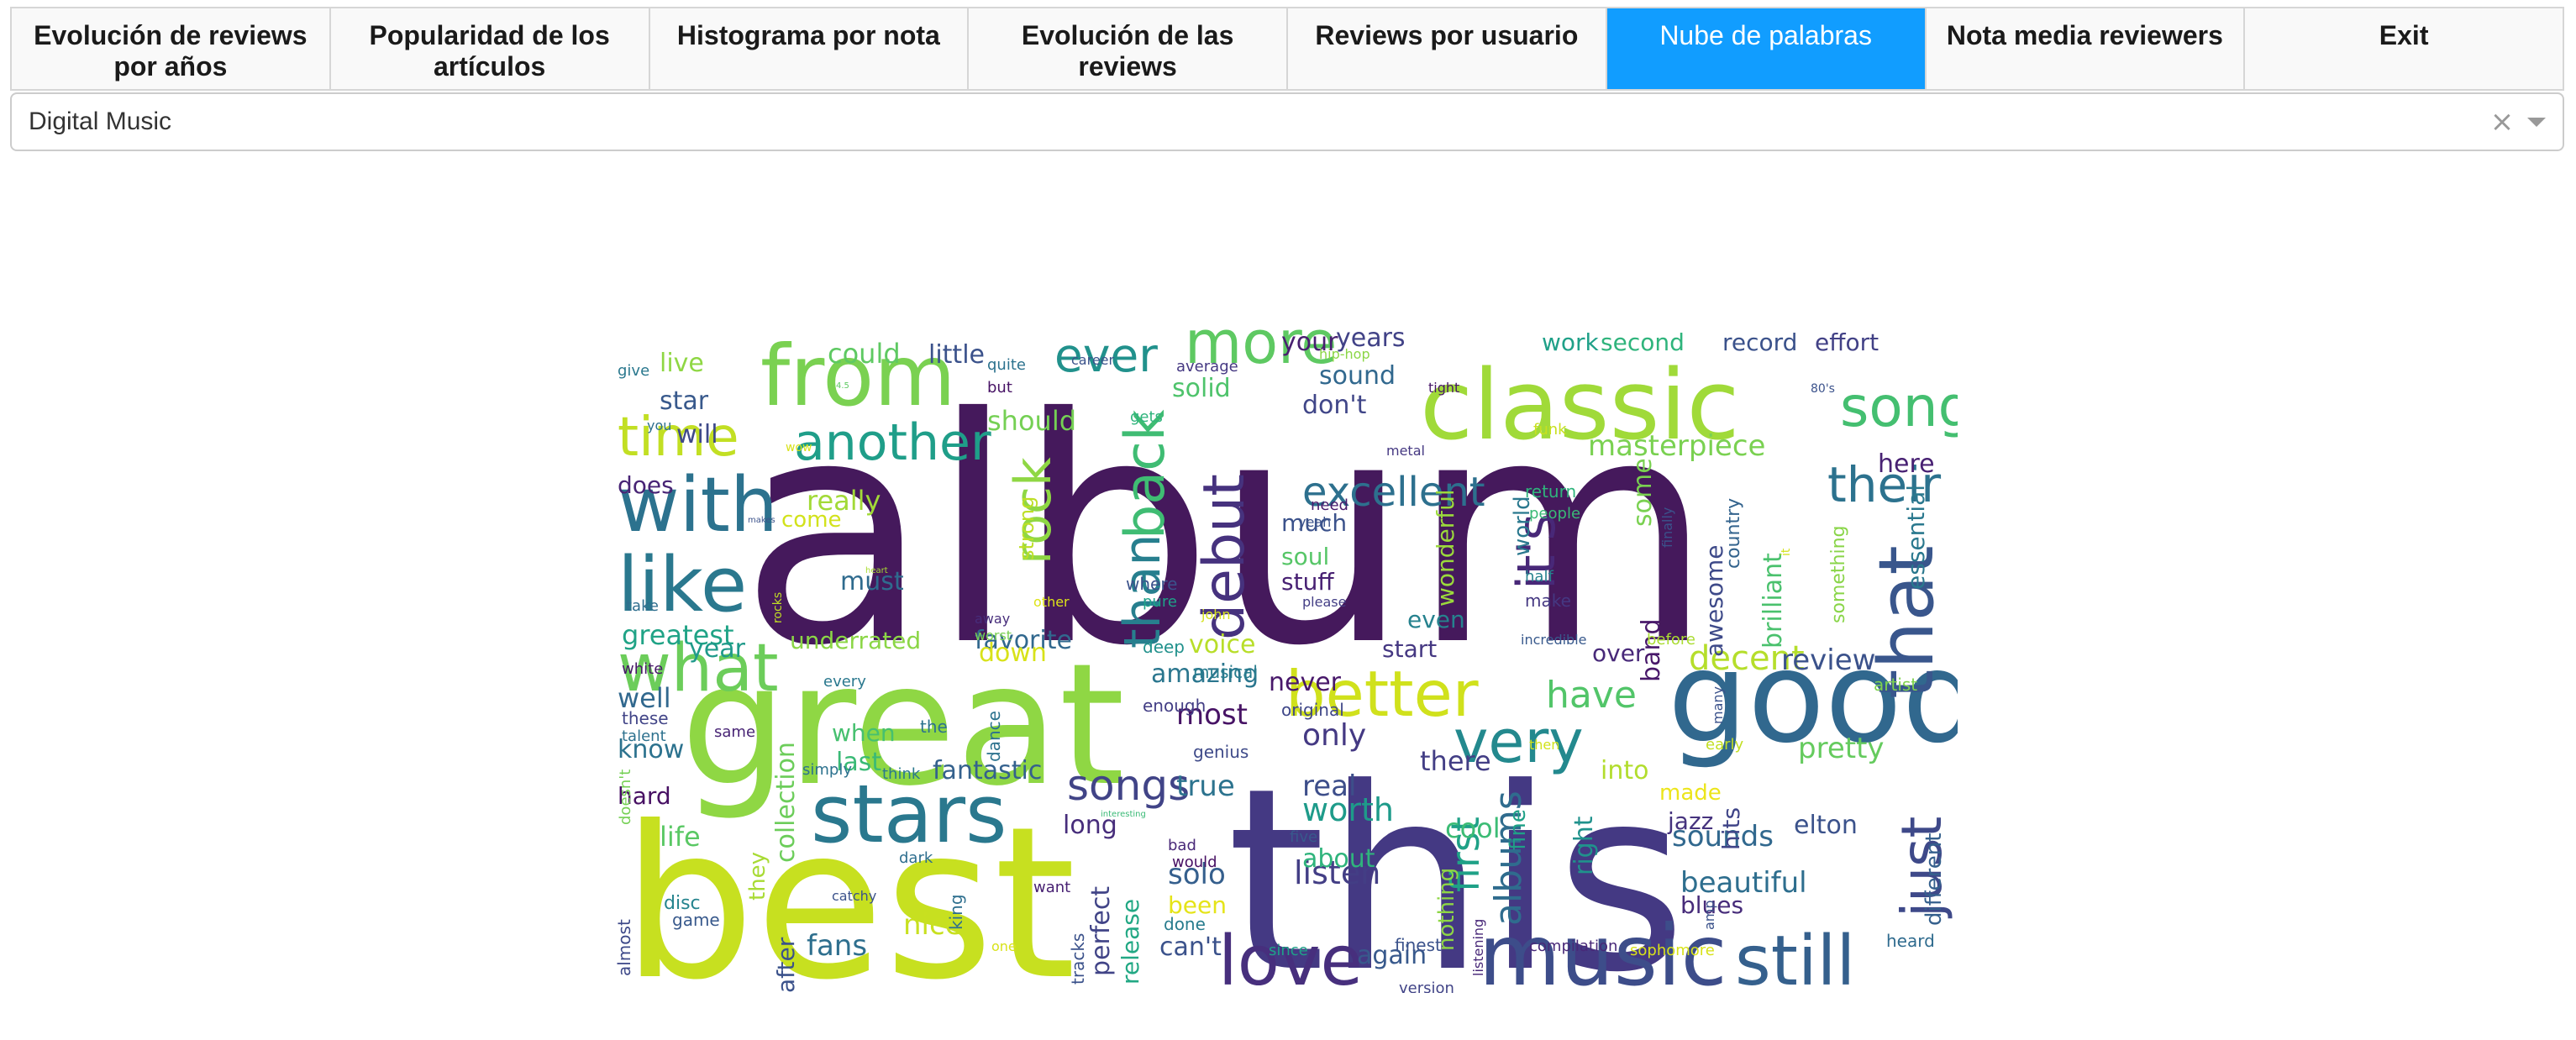  What do you see at coordinates (916, 858) in the screenshot?
I see `cloud-word: dark` at bounding box center [916, 858].